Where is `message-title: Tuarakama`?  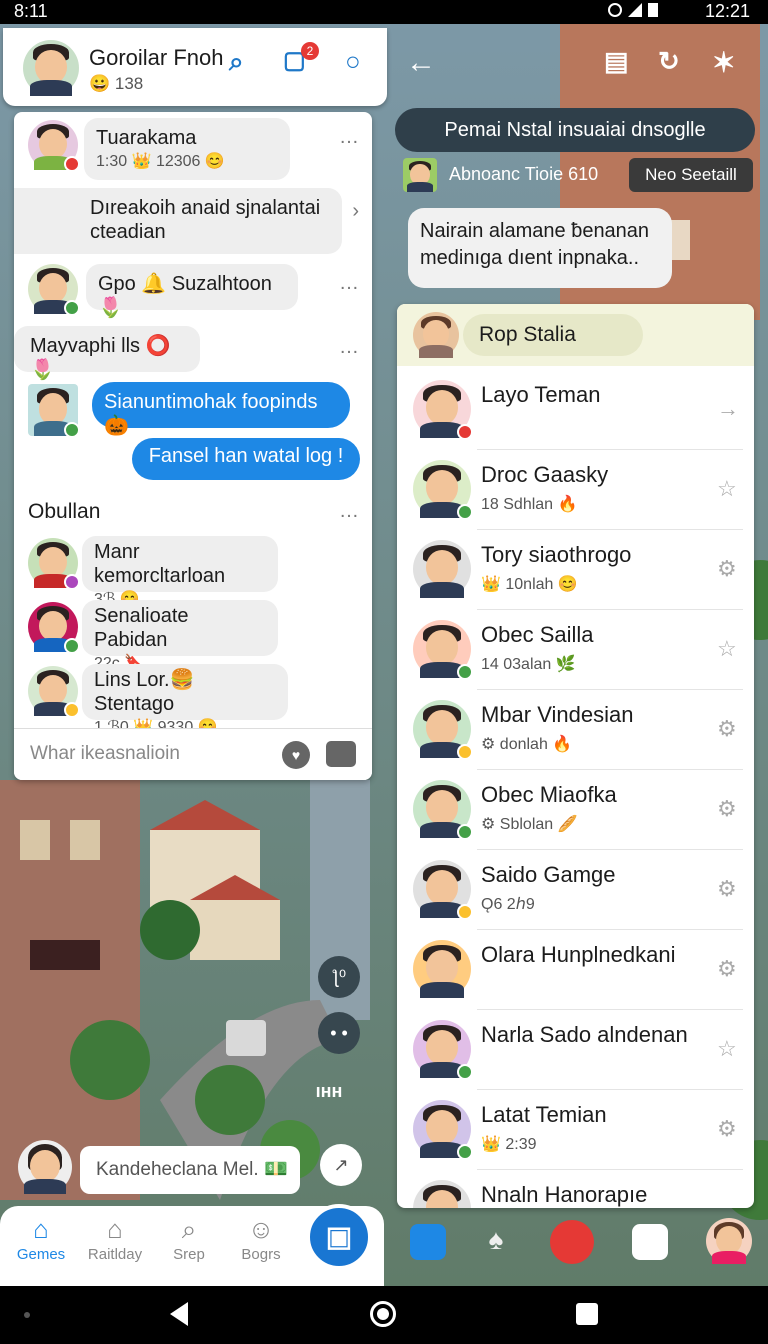 message-title: Tuarakama is located at coordinates (146, 138).